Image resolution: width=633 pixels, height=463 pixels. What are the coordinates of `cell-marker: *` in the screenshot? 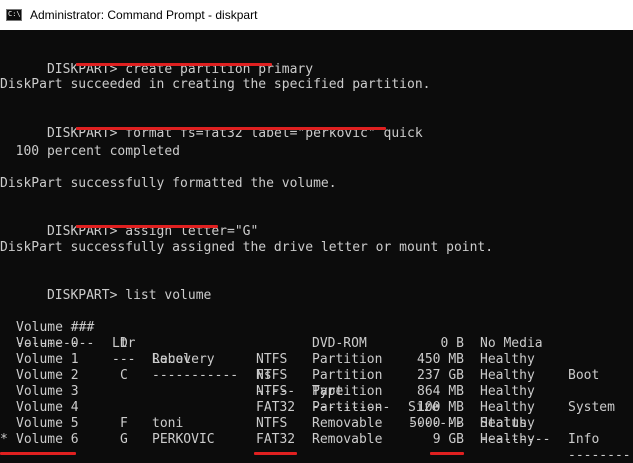 It's located at (4, 439).